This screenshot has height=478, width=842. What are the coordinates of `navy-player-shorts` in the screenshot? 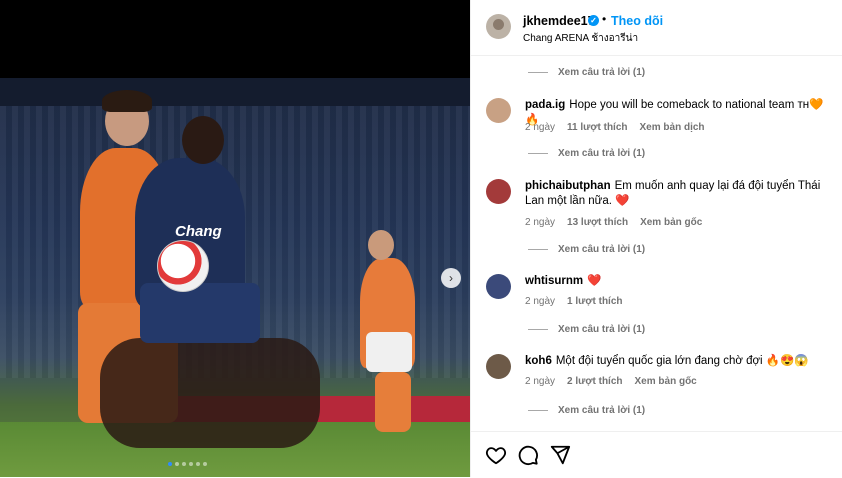 It's located at (200, 313).